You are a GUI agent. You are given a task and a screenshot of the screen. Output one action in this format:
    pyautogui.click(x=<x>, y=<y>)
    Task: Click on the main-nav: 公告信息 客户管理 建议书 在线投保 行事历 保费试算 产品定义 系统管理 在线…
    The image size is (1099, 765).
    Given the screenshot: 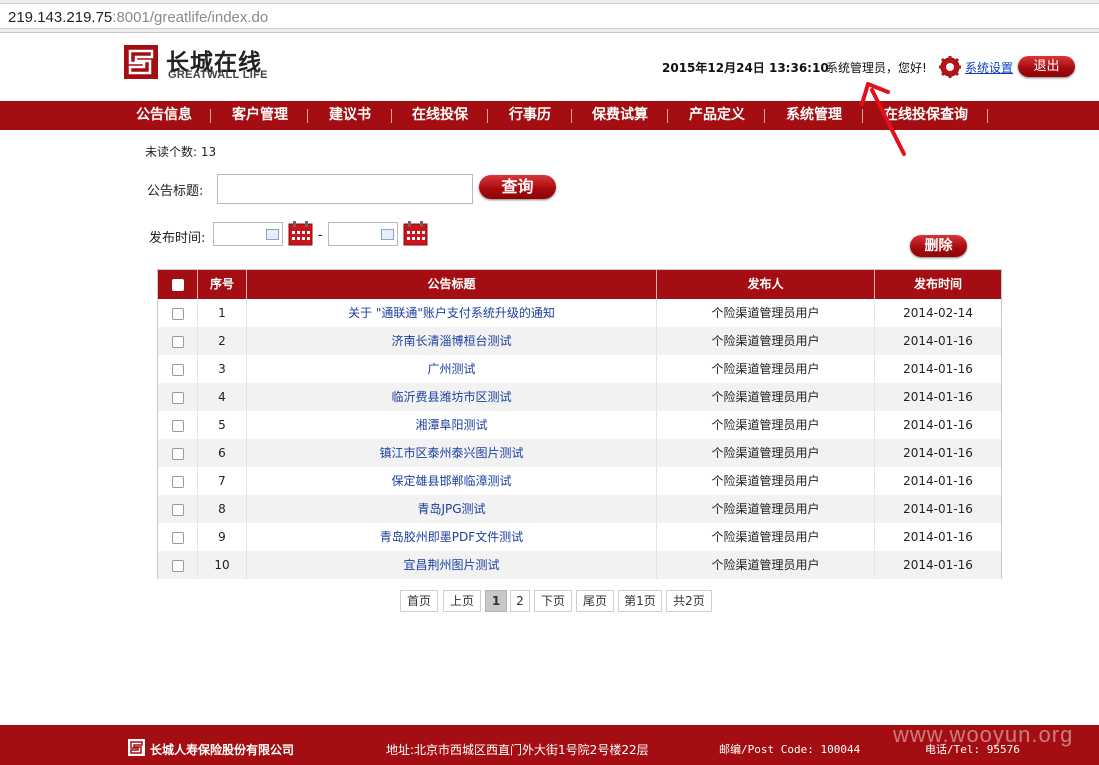 What is the action you would take?
    pyautogui.click(x=549, y=115)
    